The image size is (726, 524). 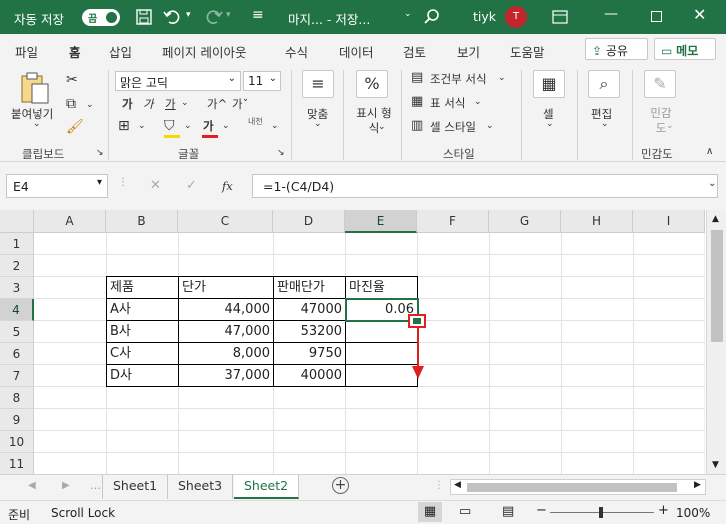 What do you see at coordinates (143, 354) in the screenshot?
I see `cell-b6: C사` at bounding box center [143, 354].